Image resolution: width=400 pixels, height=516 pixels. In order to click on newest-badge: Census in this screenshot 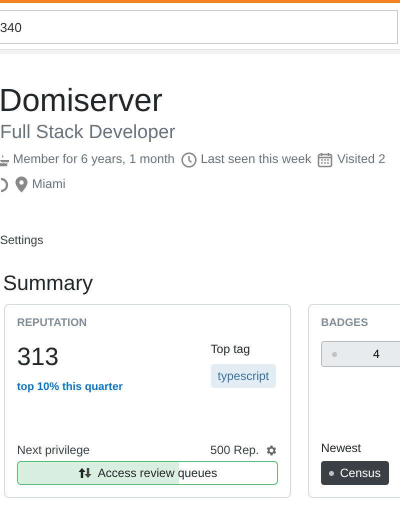, I will do `click(355, 473)`.